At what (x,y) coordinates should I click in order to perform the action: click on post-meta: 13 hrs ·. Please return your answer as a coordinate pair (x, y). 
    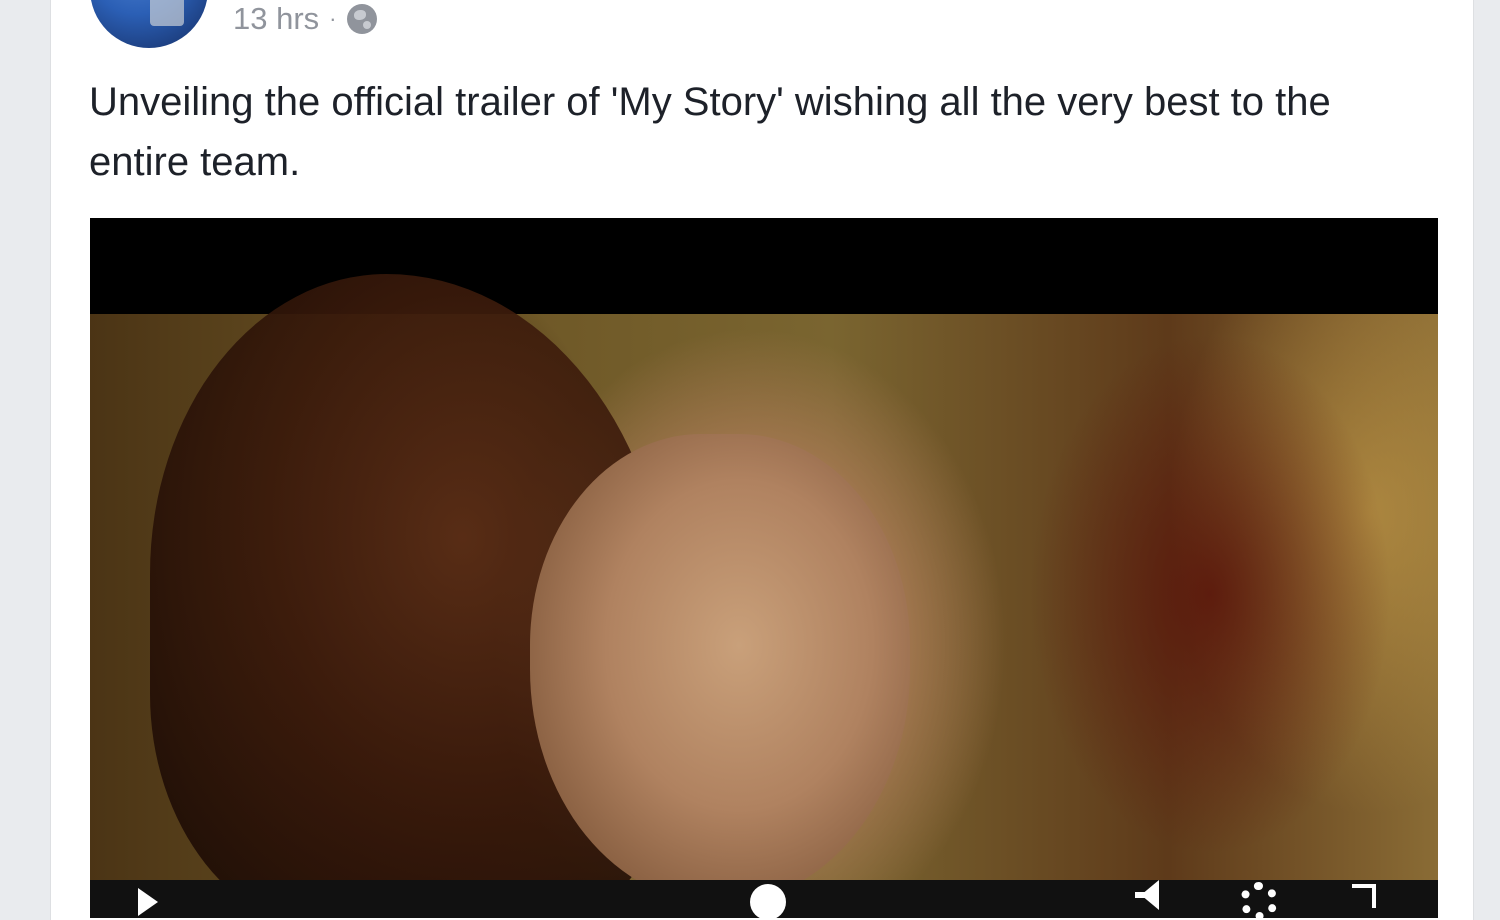
    Looking at the image, I should click on (305, 19).